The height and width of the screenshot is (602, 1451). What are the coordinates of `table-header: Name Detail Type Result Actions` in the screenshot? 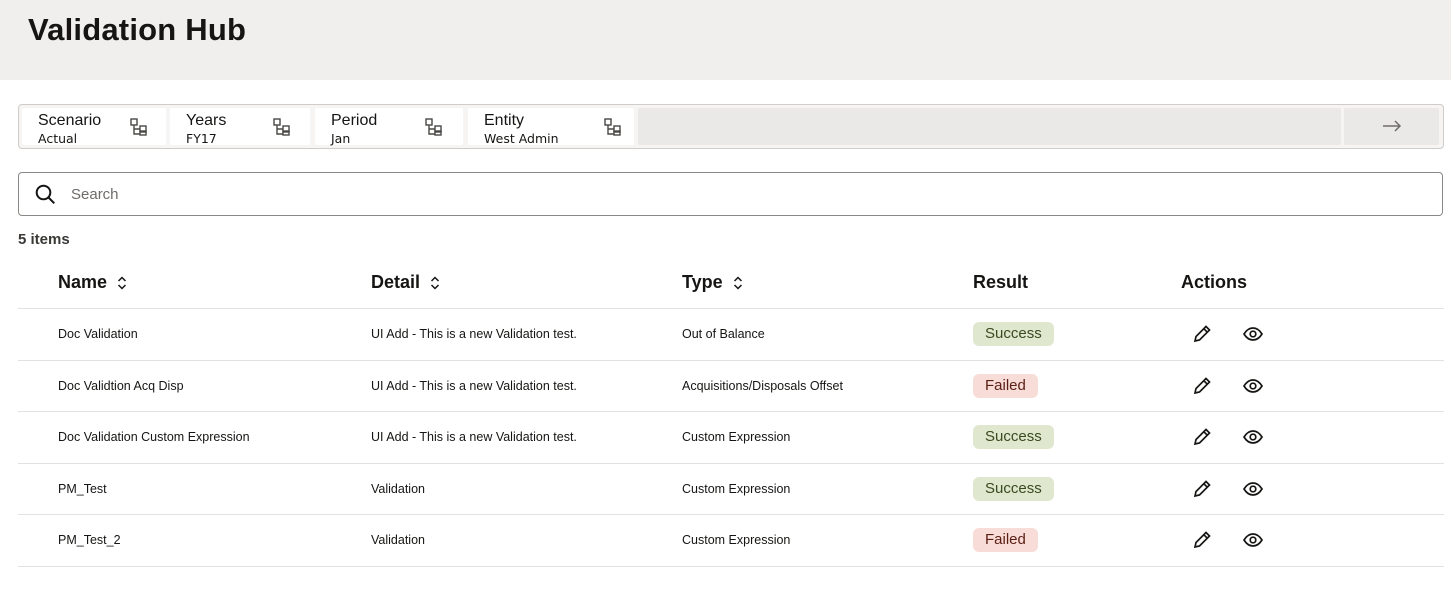 It's located at (731, 282).